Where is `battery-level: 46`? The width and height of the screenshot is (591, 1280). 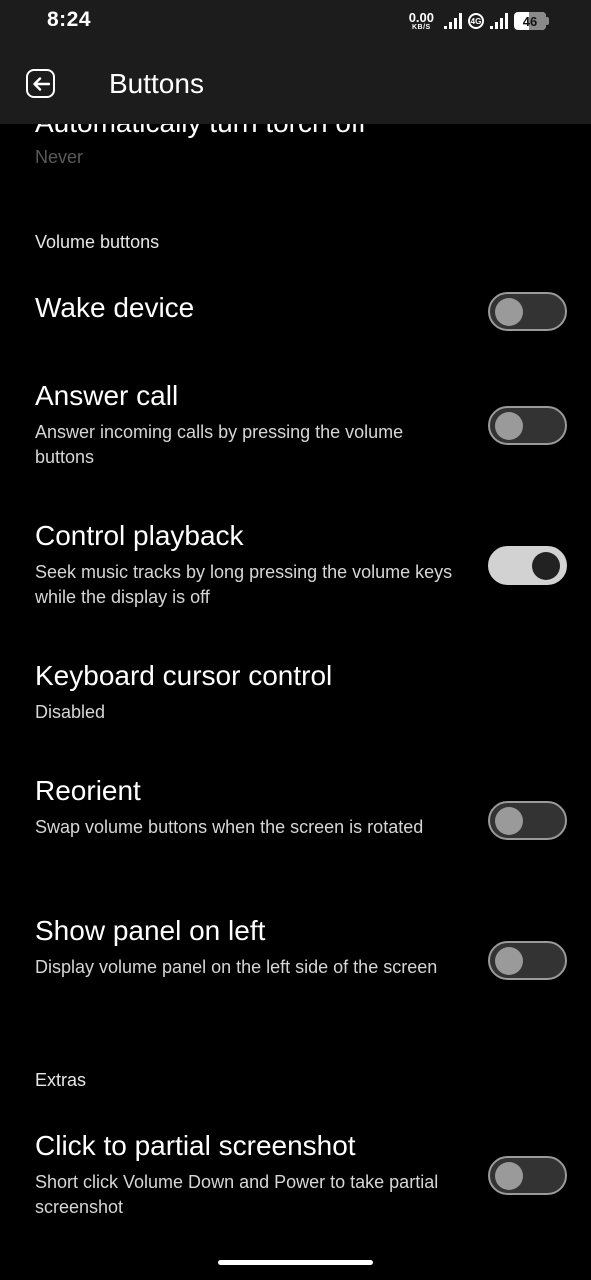 battery-level: 46 is located at coordinates (530, 21).